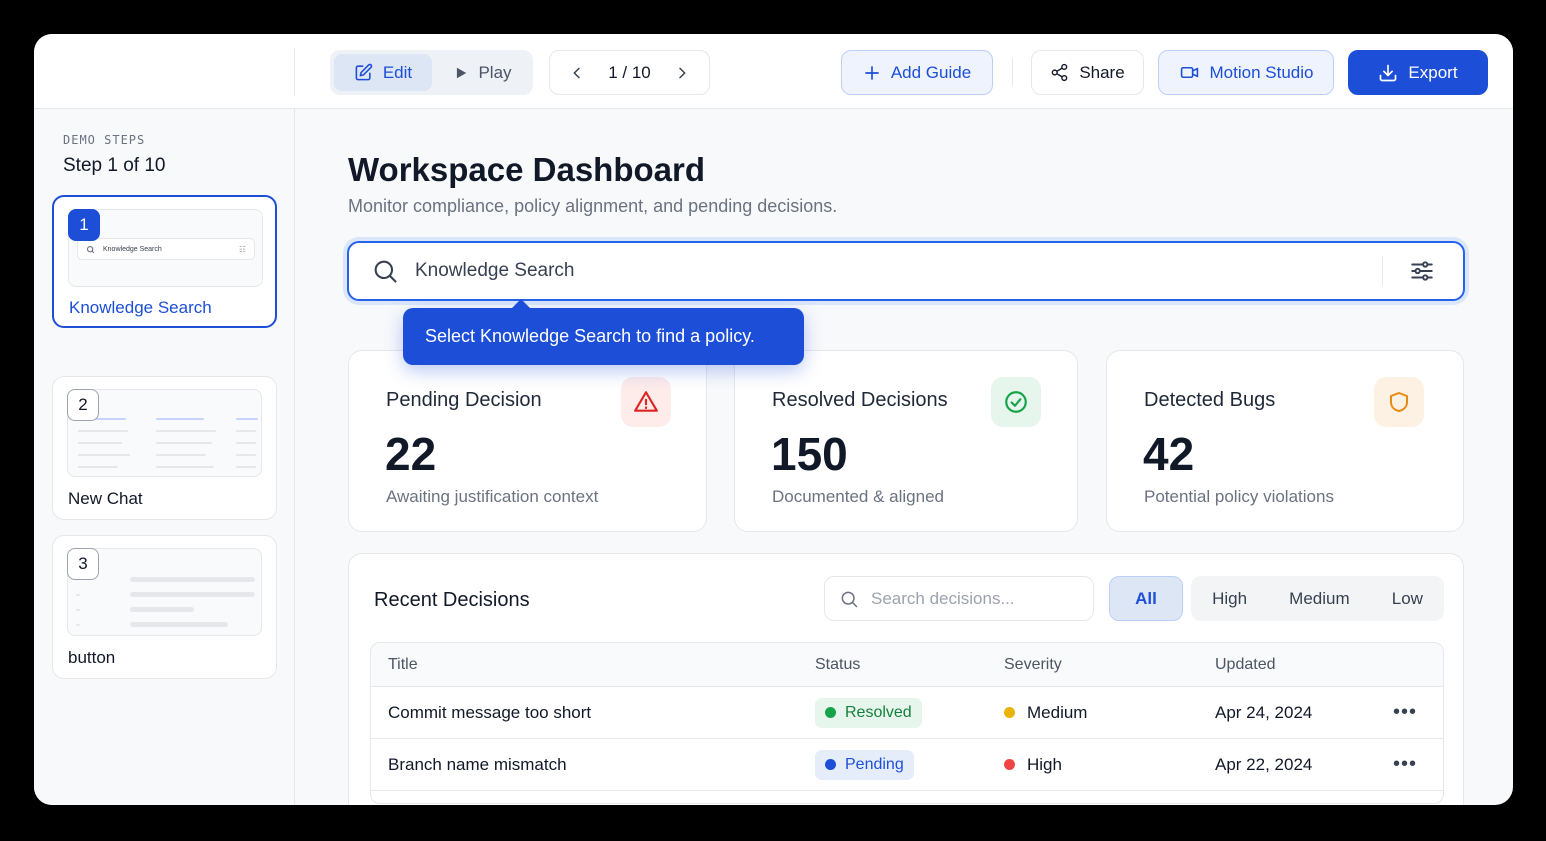 Image resolution: width=1546 pixels, height=841 pixels. Describe the element at coordinates (397, 72) in the screenshot. I see `edit-label: Edit` at that location.